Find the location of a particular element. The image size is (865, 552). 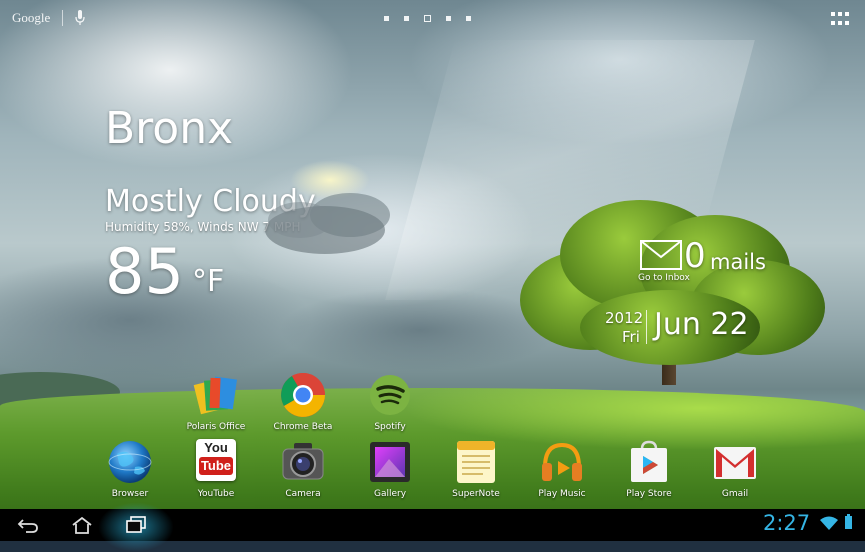

app-label: Gmail is located at coordinates (735, 494).